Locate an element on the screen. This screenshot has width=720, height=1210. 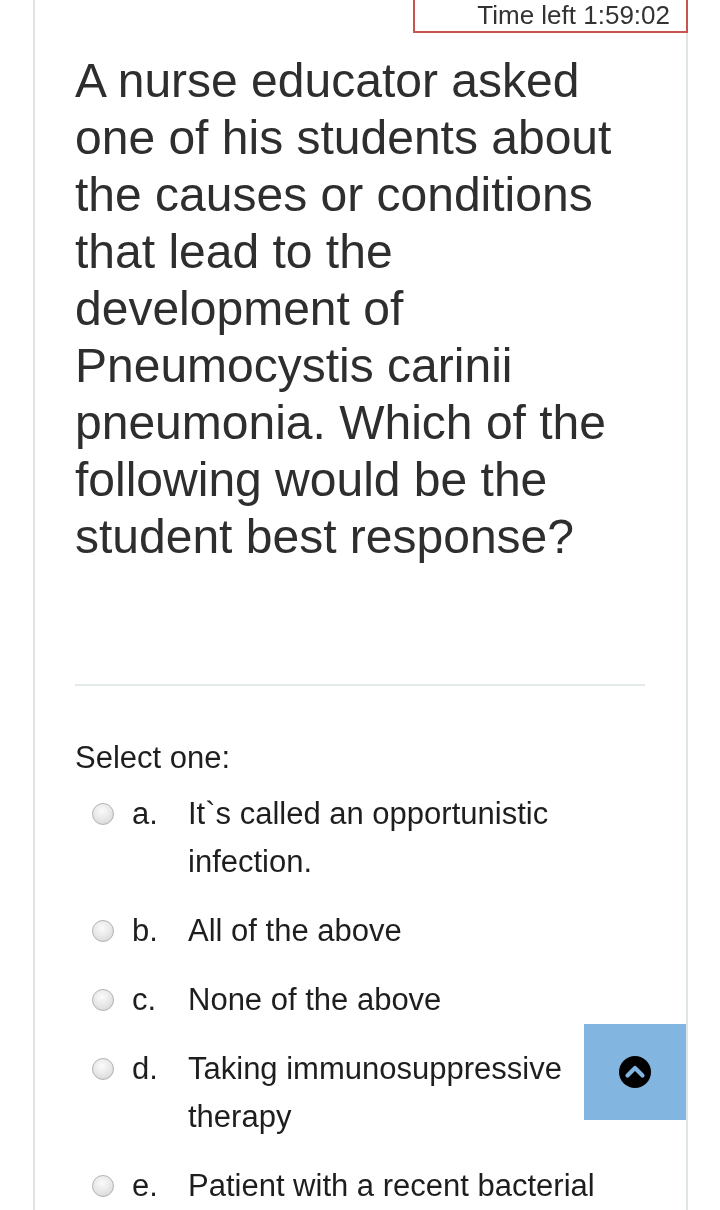
option-text: Taking immunosuppressive therapy is located at coordinates (375, 1092).